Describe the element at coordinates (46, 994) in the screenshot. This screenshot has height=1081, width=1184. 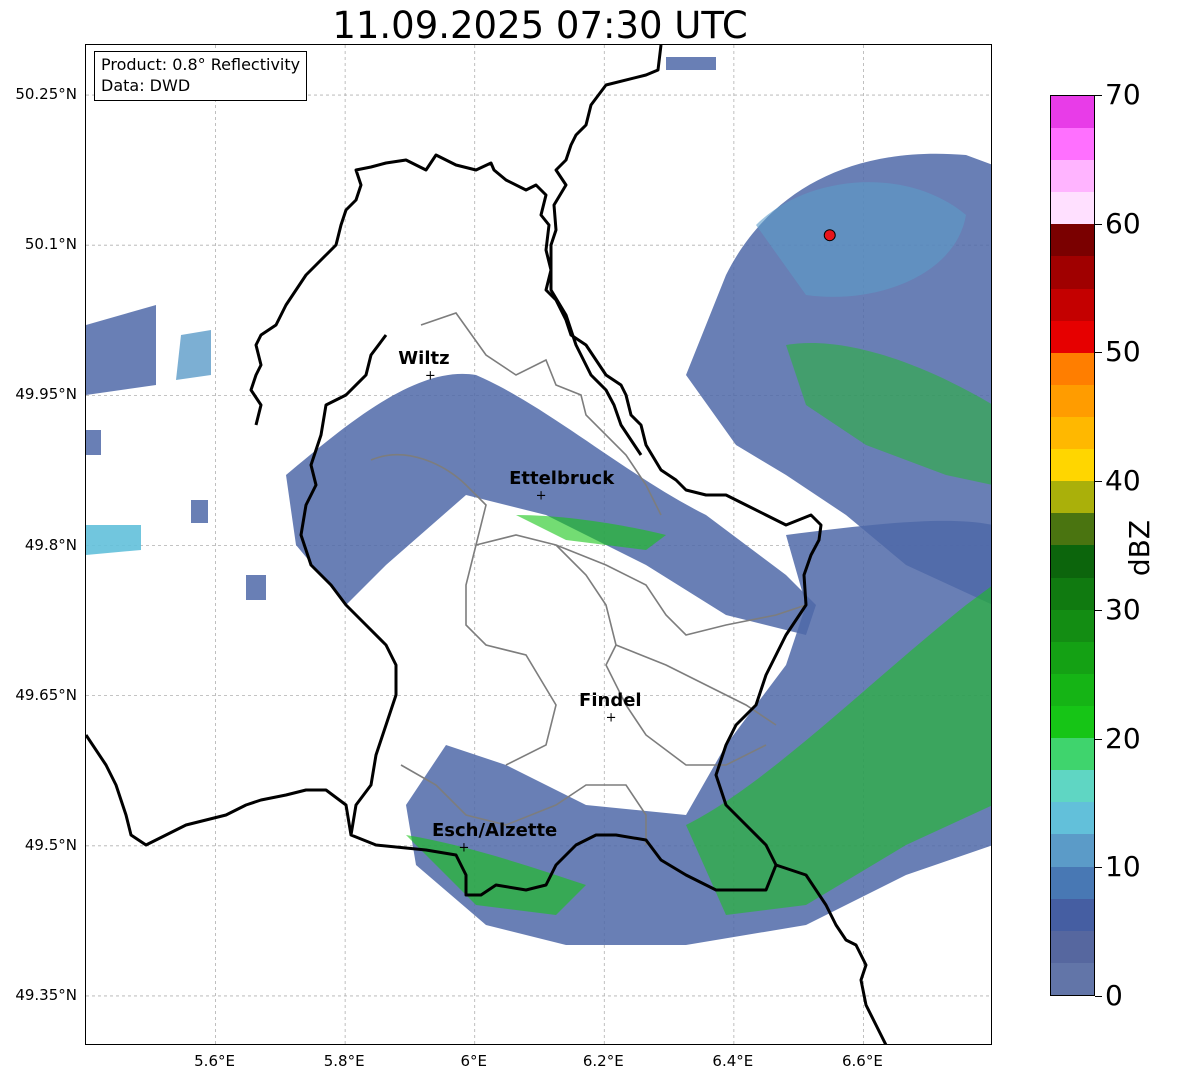
I see `lat-tick-label: 49.35°N` at that location.